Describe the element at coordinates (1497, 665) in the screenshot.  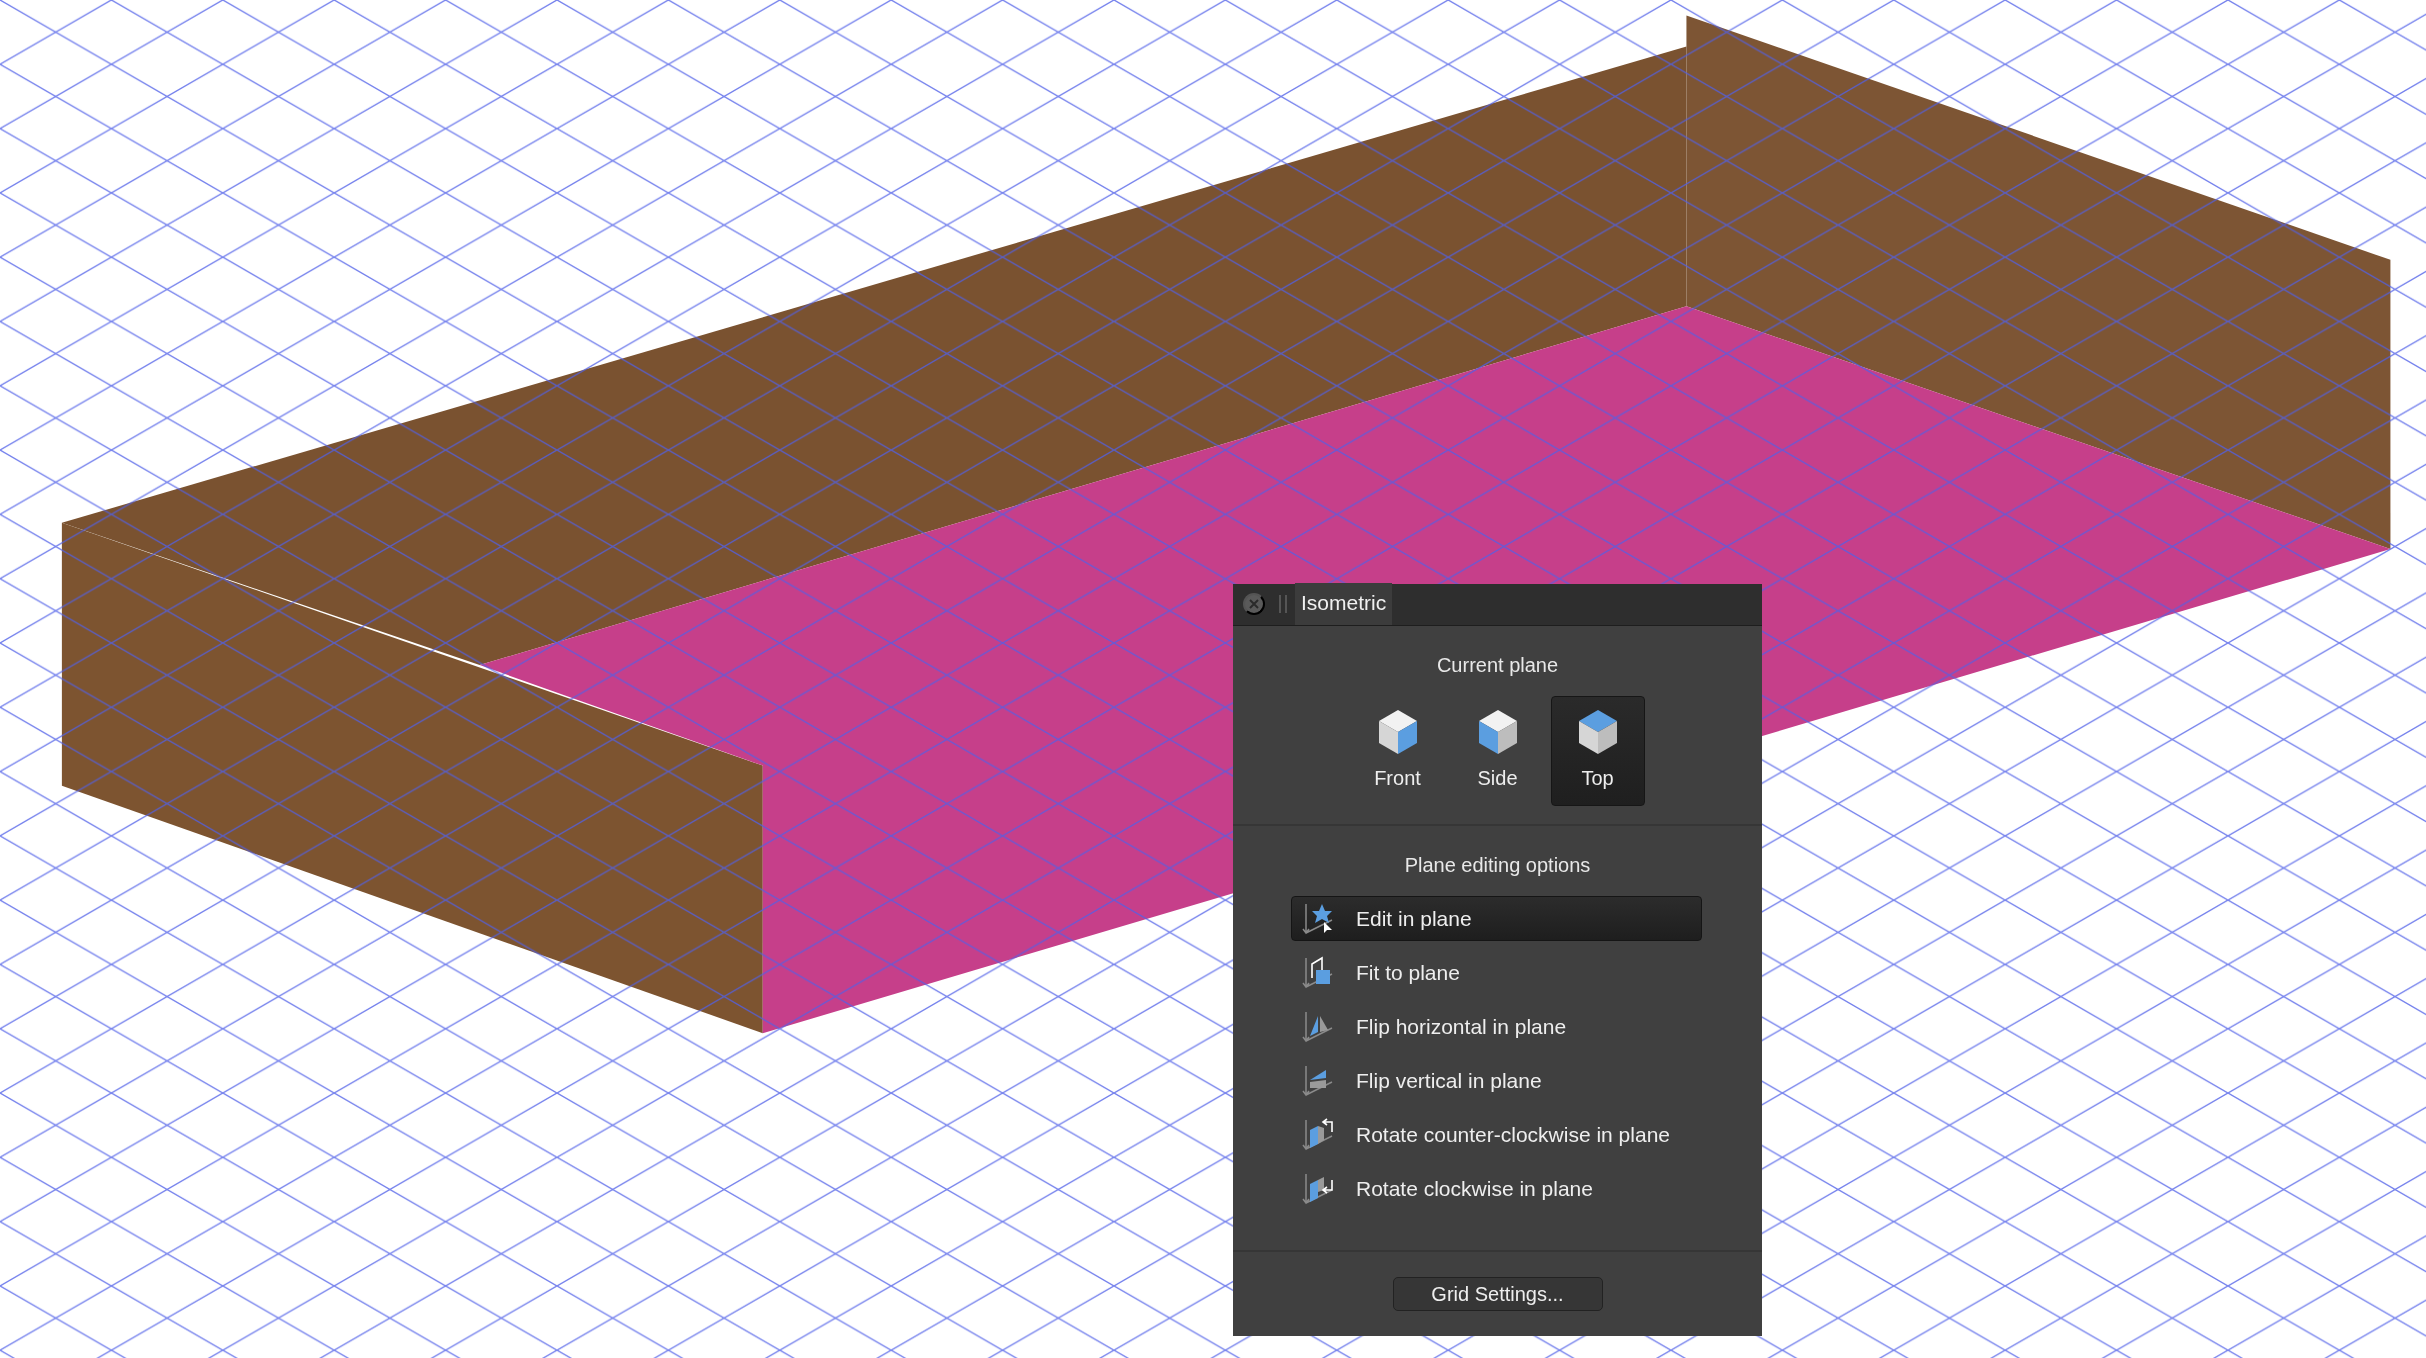
I see `section-heading: Current plane` at that location.